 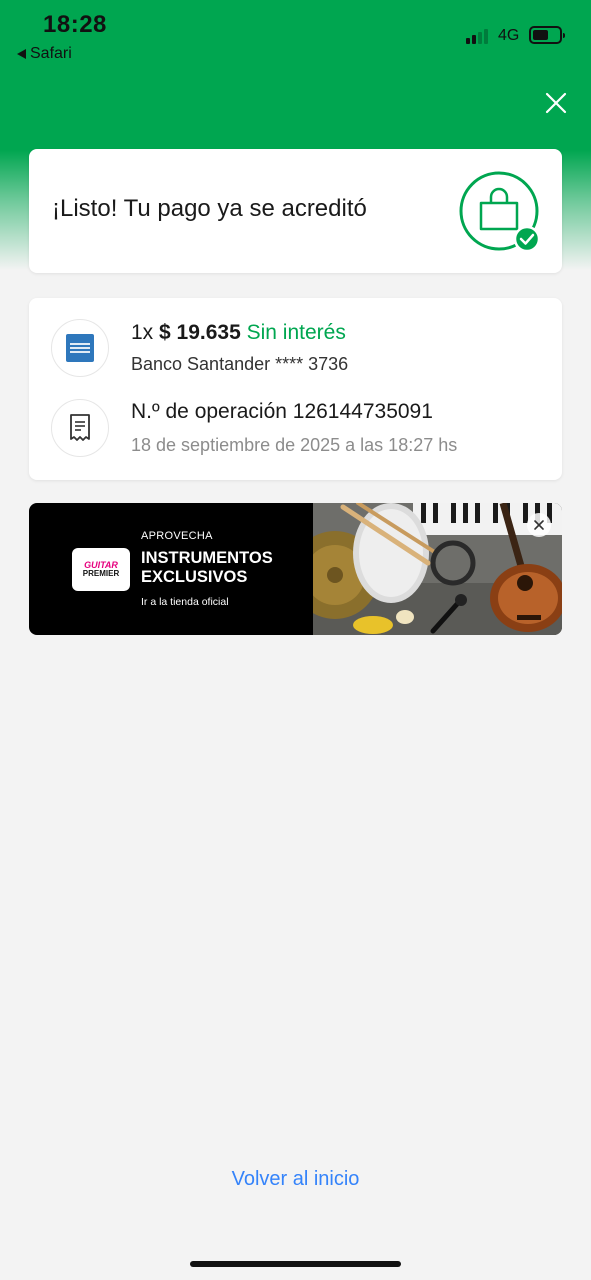 What do you see at coordinates (207, 567) in the screenshot?
I see `banner-title: INSTRUMENTOS EXCLUSIVOS` at bounding box center [207, 567].